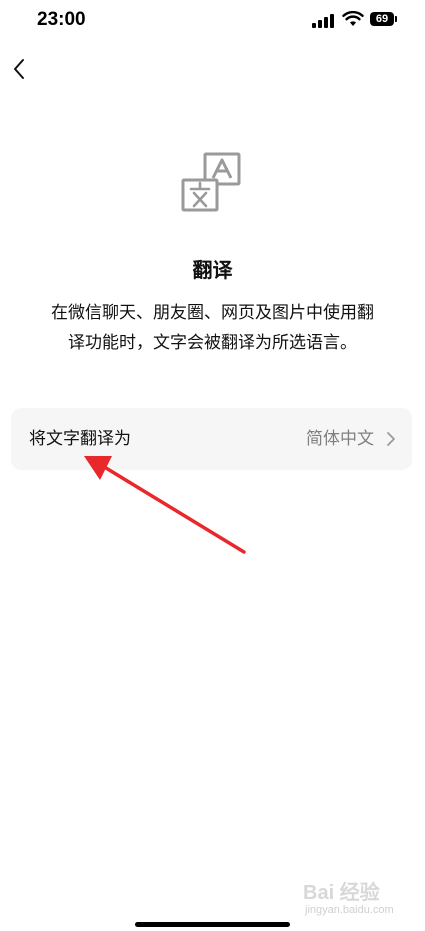 This screenshot has width=425, height=931. What do you see at coordinates (212, 328) in the screenshot?
I see `page-description: 在微信聊天、朋友圈、网页及图片中使用翻 译功能时，文字会被翻译为所选语言。` at bounding box center [212, 328].